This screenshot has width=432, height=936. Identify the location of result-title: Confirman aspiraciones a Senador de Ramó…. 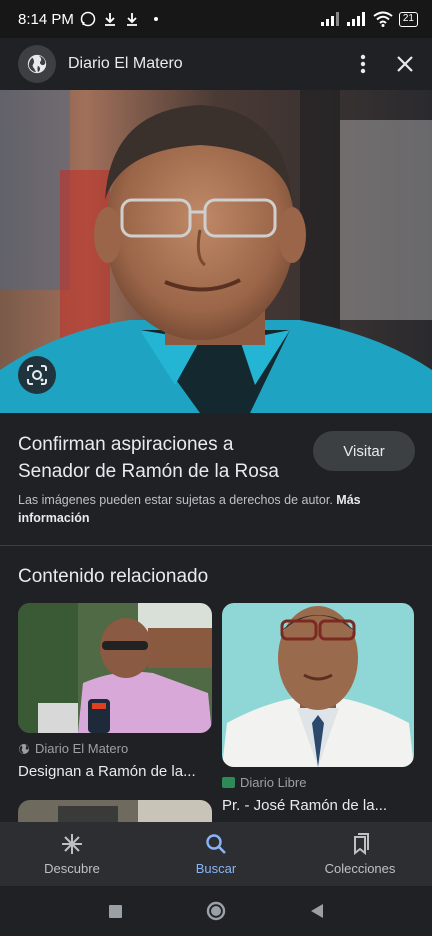
(158, 458).